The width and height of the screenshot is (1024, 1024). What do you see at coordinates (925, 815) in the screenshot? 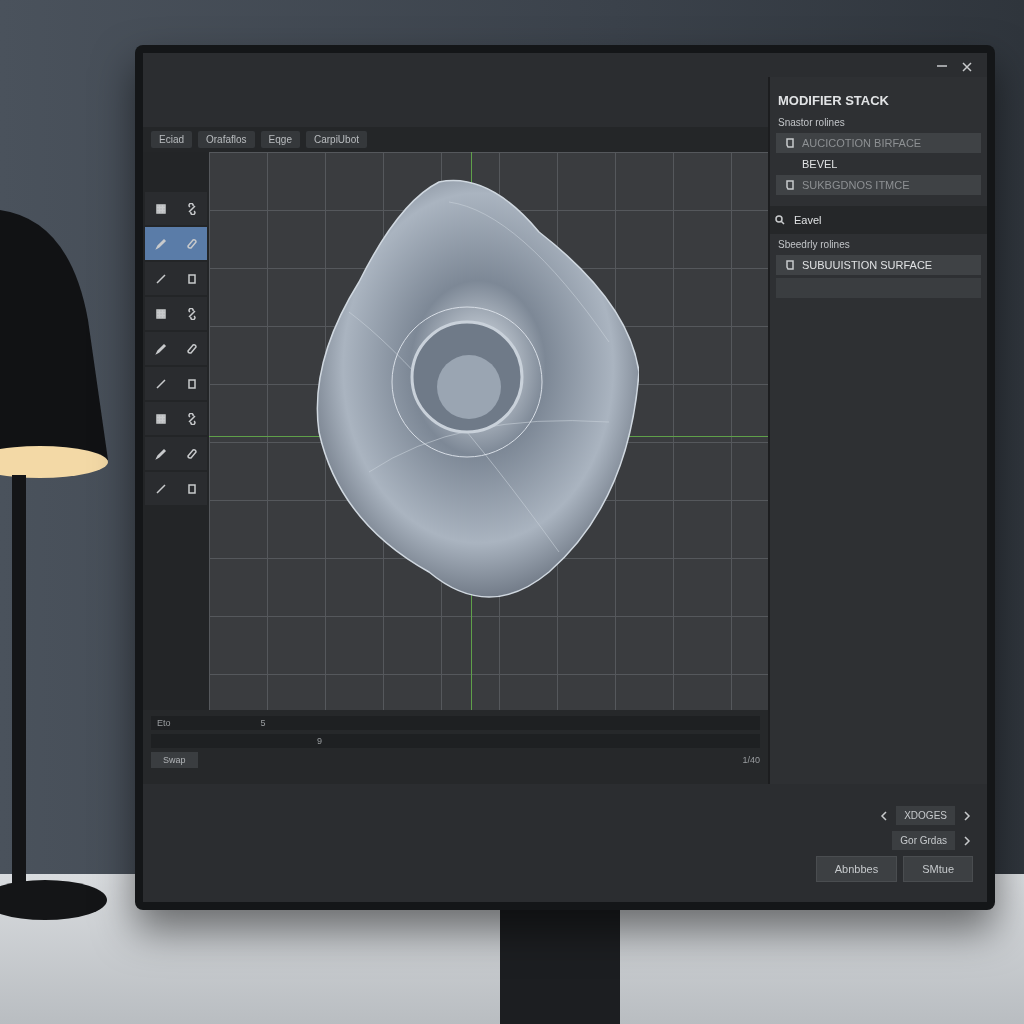
I see `stepper-field: XDOGES` at bounding box center [925, 815].